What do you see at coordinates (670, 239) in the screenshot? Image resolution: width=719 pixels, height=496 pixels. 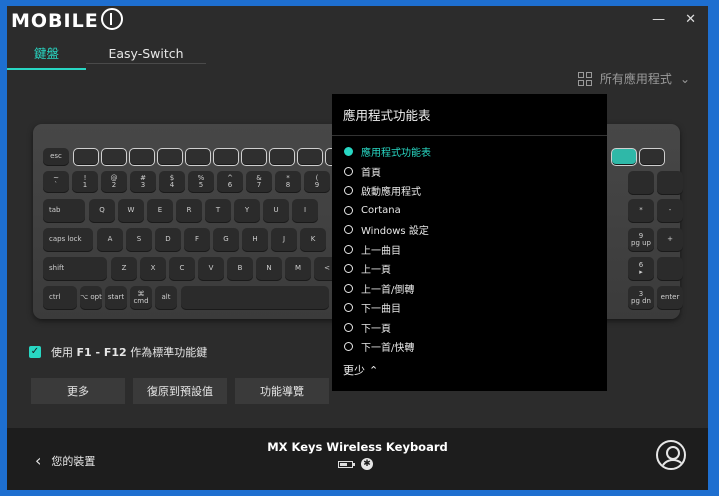 I see `key-legend: +` at bounding box center [670, 239].